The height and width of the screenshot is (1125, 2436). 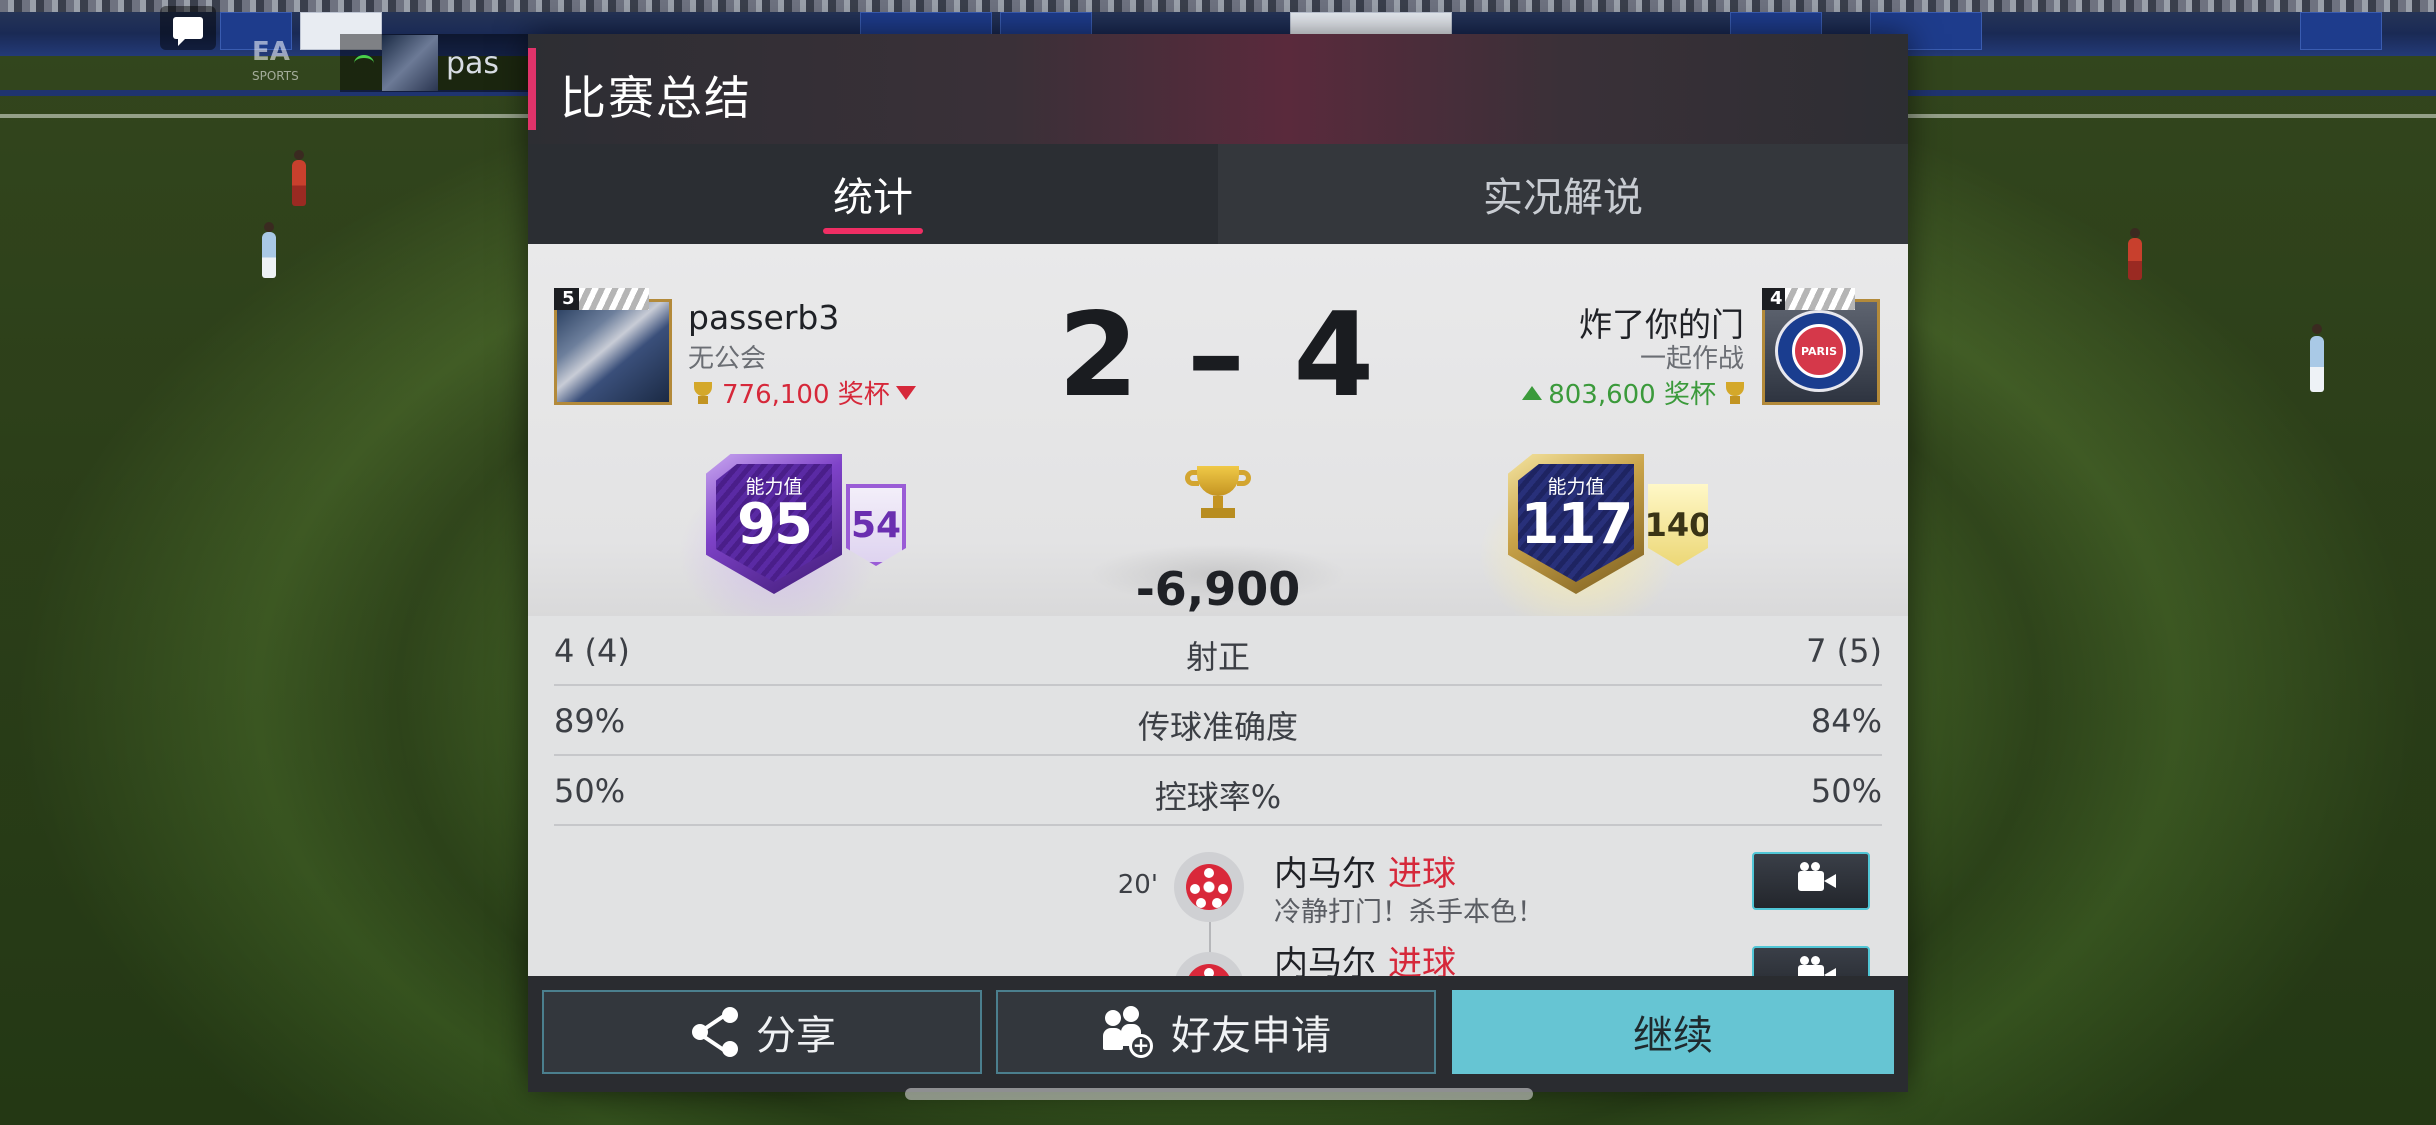 I want to click on stat-label: 控球率%, so click(x=1218, y=797).